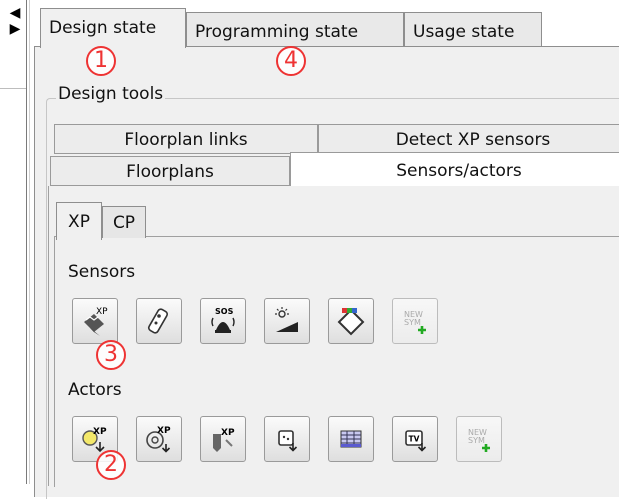 Image resolution: width=619 pixels, height=499 pixels. What do you see at coordinates (459, 171) in the screenshot?
I see `tab-label: Sensors/actors` at bounding box center [459, 171].